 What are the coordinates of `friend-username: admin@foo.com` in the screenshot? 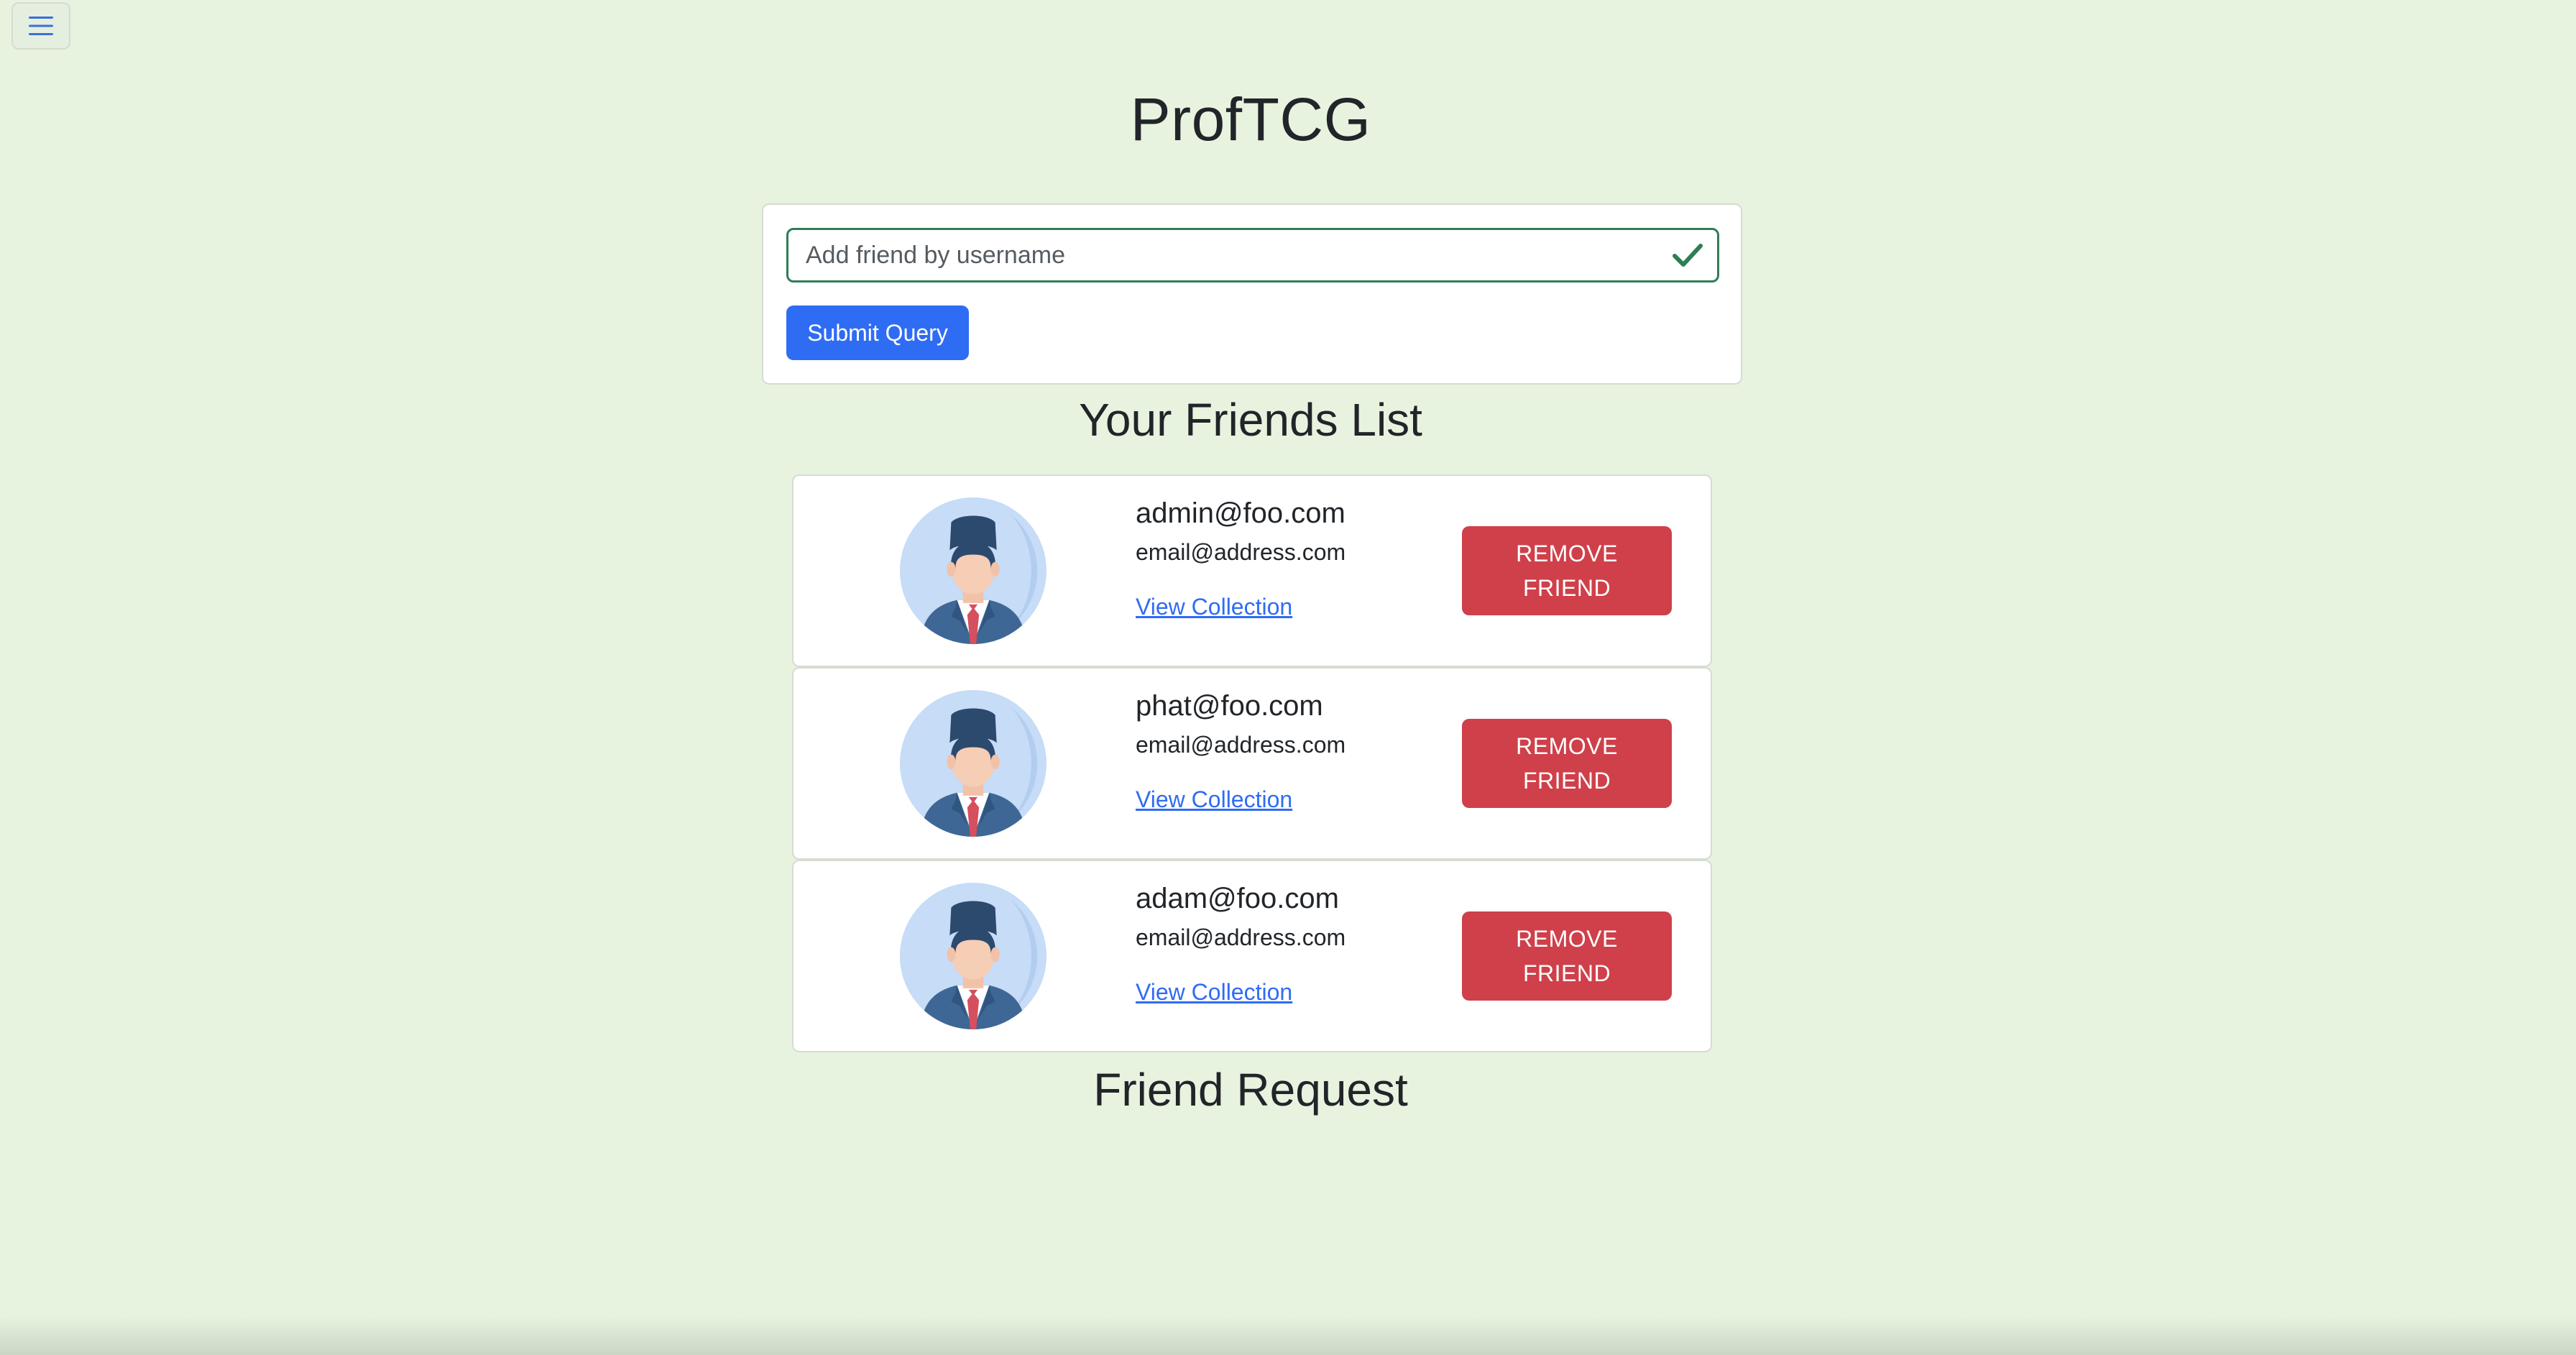 It's located at (1241, 513).